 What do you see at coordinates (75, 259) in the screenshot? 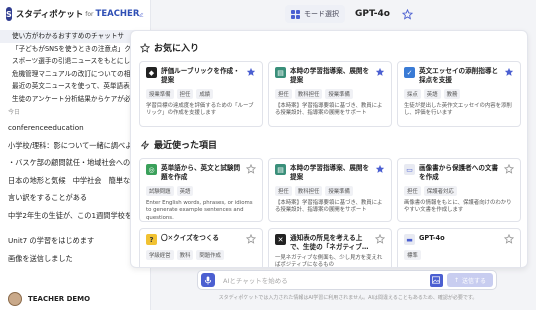
I see `history-item: 画像を送信しました` at bounding box center [75, 259].